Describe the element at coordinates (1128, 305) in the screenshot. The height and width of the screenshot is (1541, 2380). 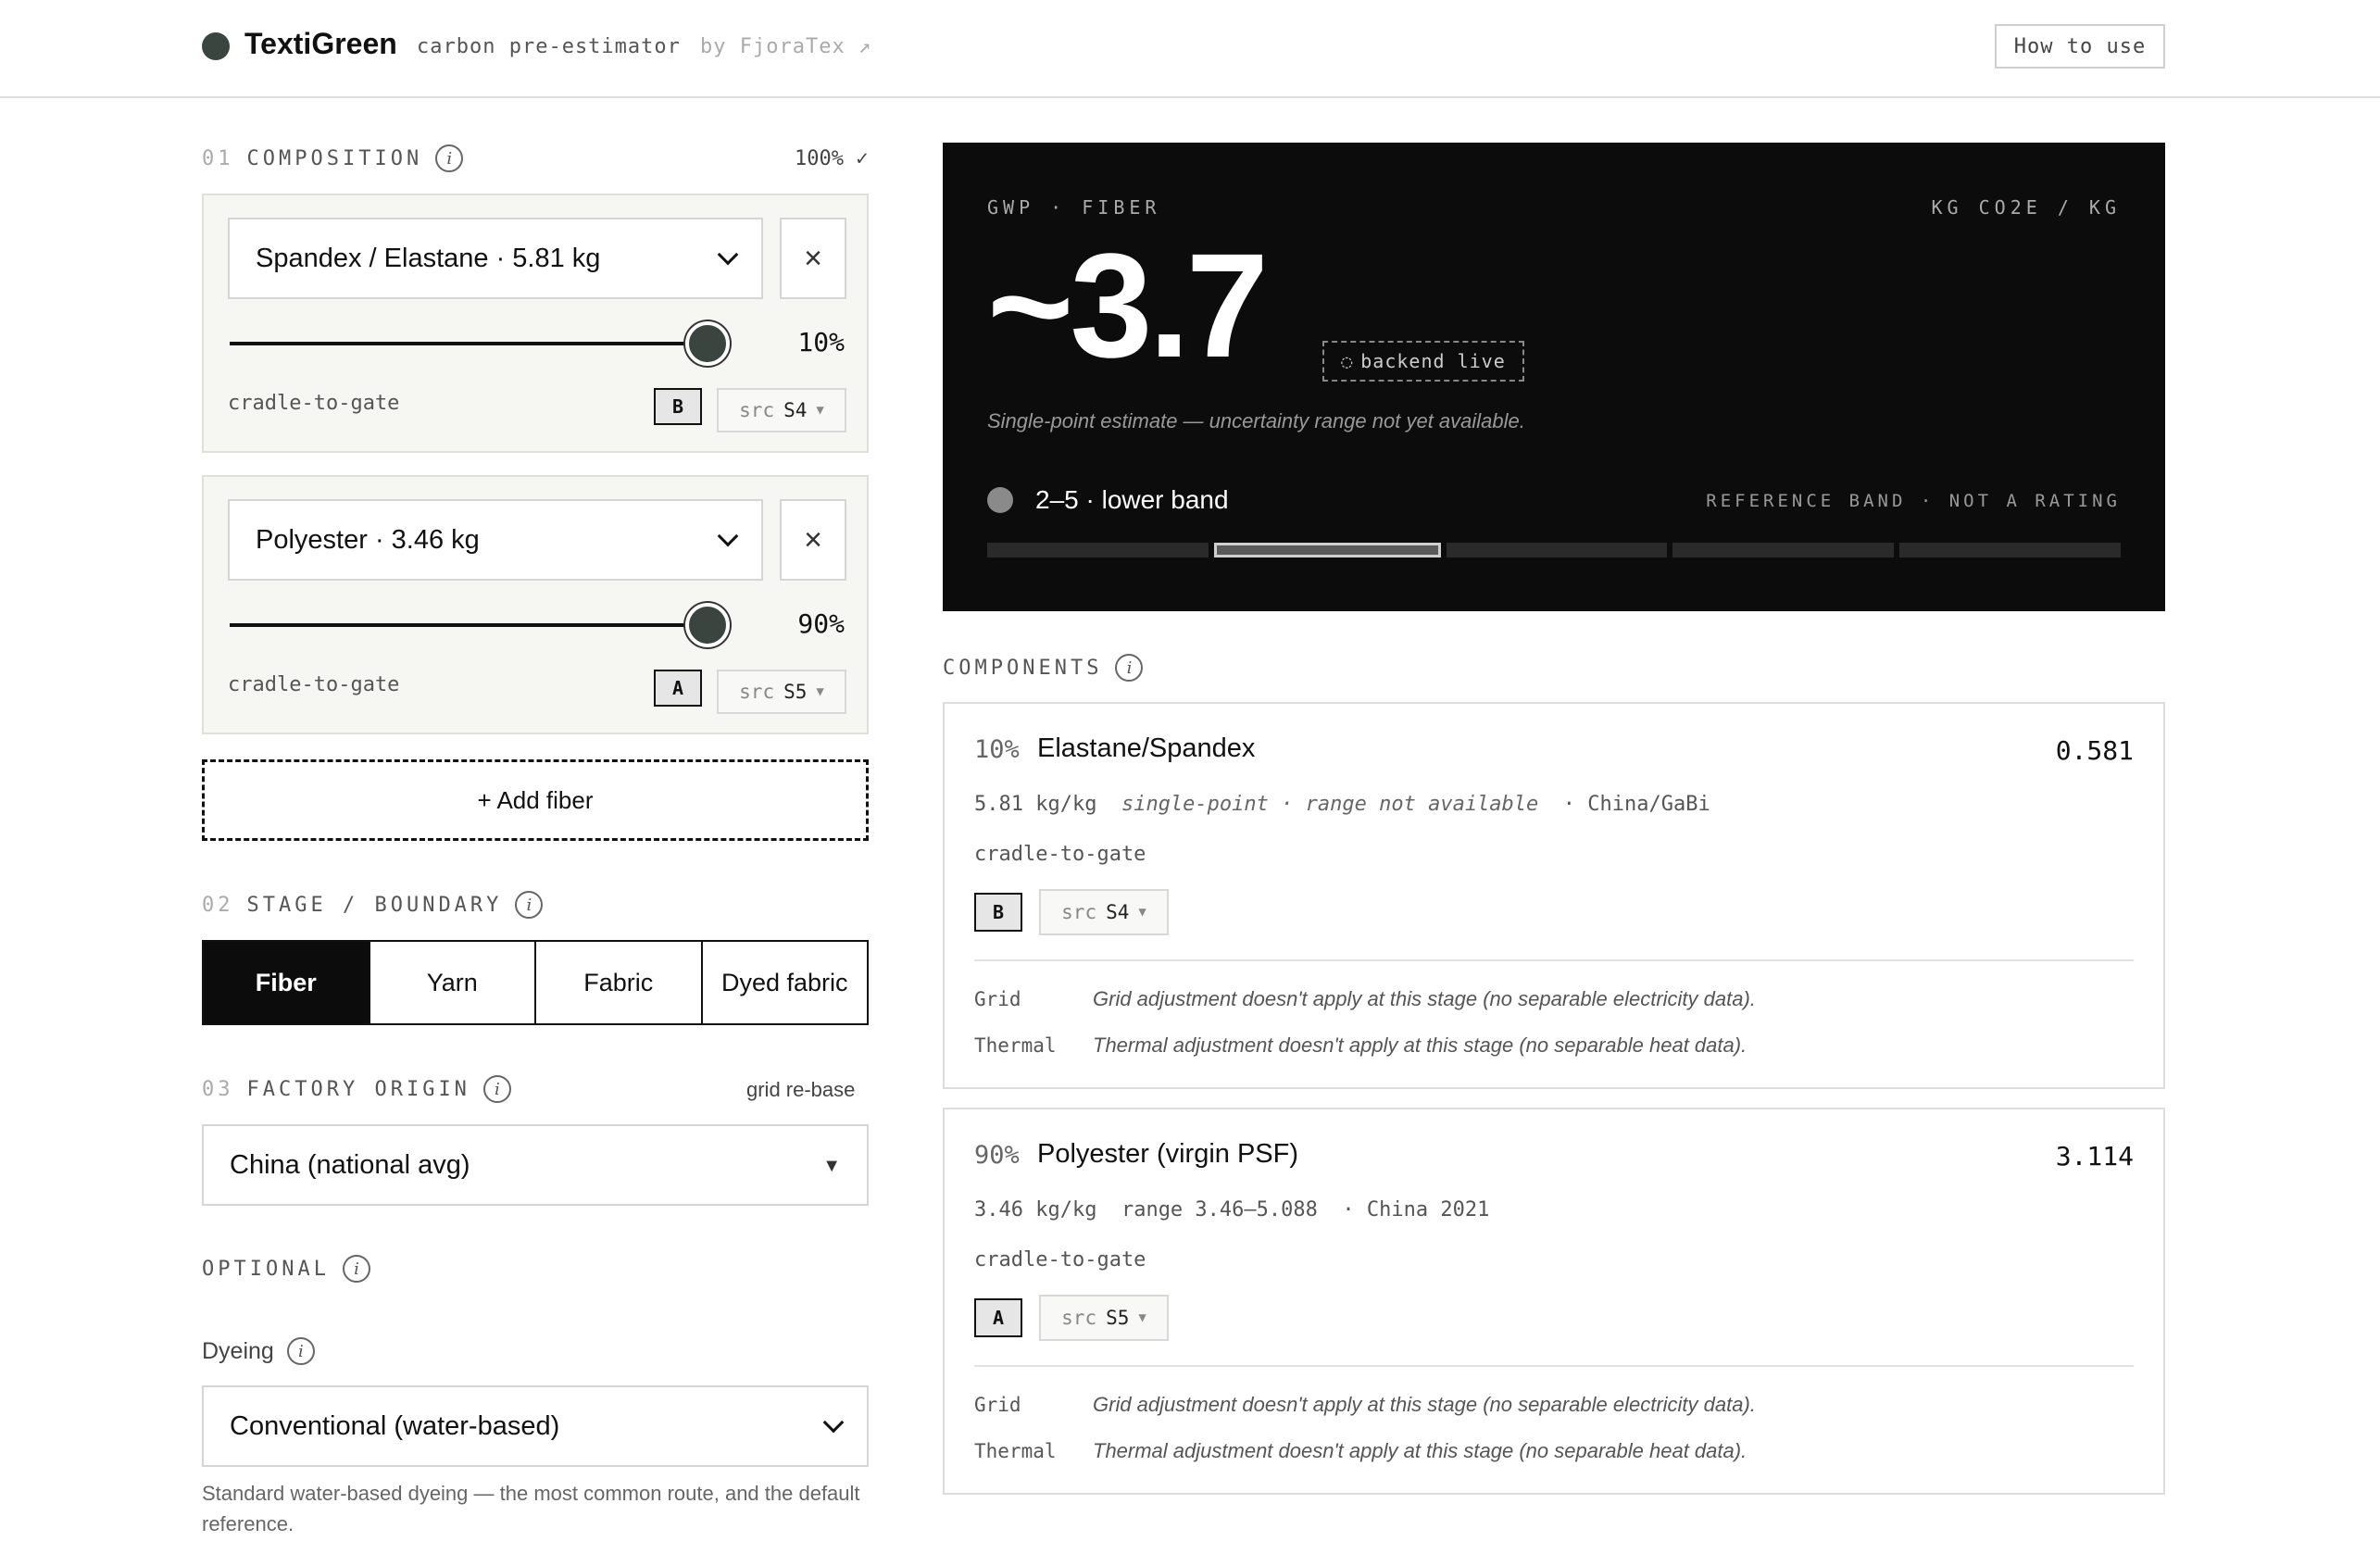
I see `gwp-value: ~3.7` at that location.